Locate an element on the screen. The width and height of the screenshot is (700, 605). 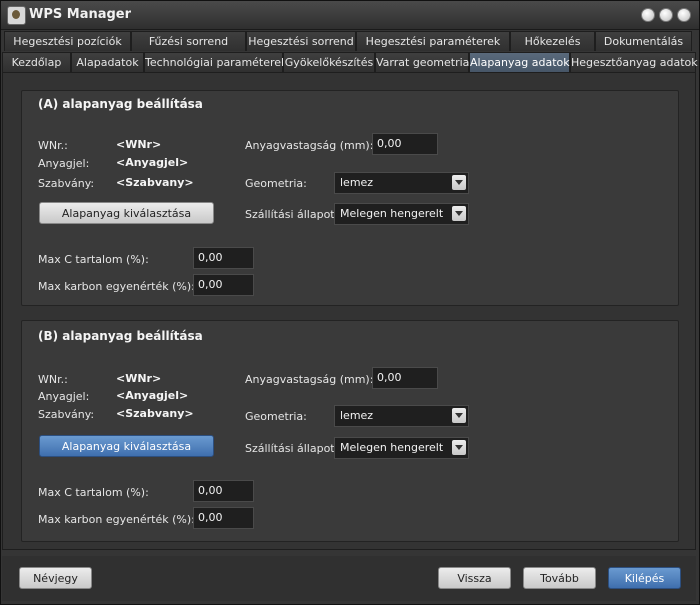
close-icon is located at coordinates (684, 15).